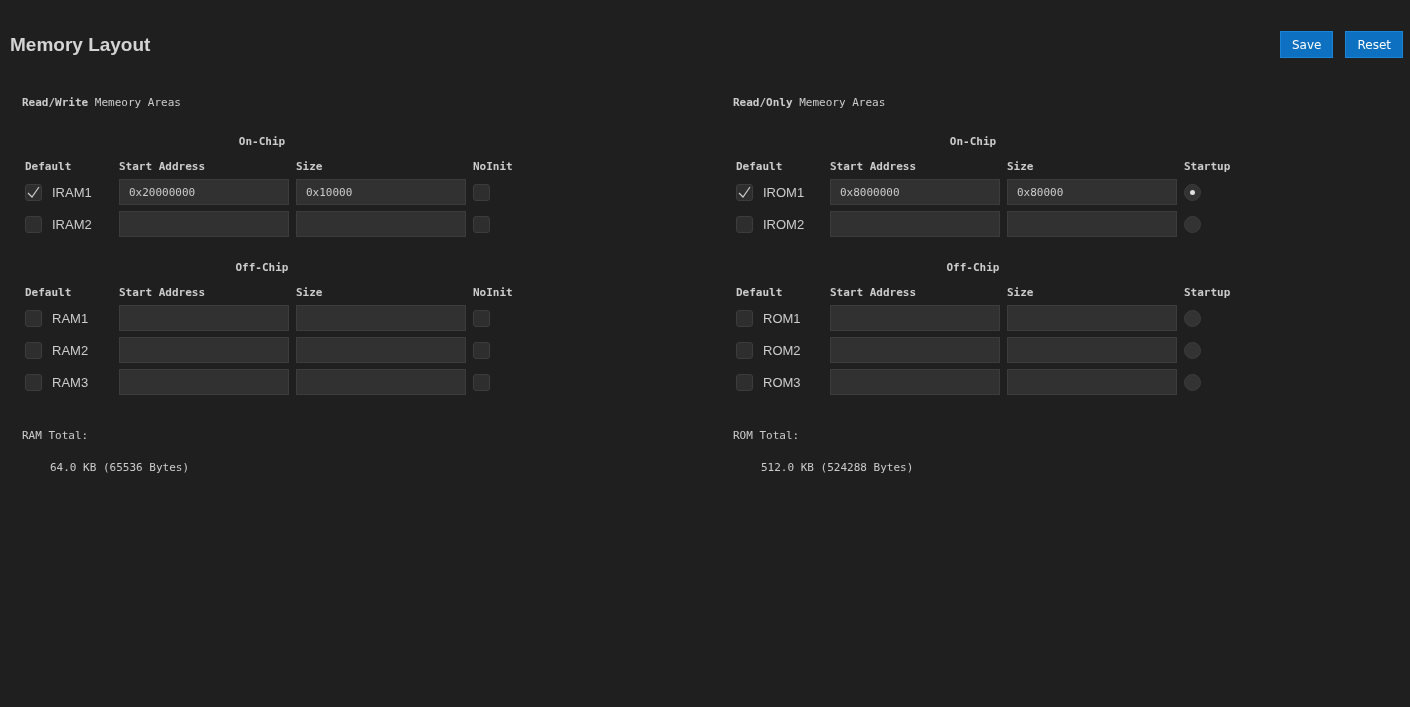 The height and width of the screenshot is (707, 1410). Describe the element at coordinates (102, 102) in the screenshot. I see `section-heading: Read/Write Memeory Areas` at that location.